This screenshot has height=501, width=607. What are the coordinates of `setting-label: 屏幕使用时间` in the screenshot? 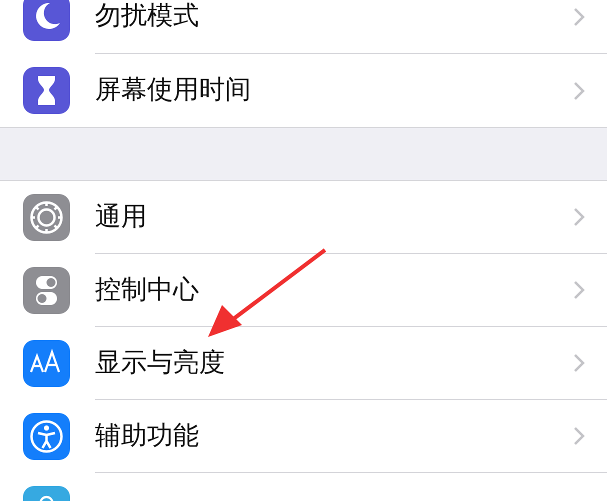 It's located at (334, 90).